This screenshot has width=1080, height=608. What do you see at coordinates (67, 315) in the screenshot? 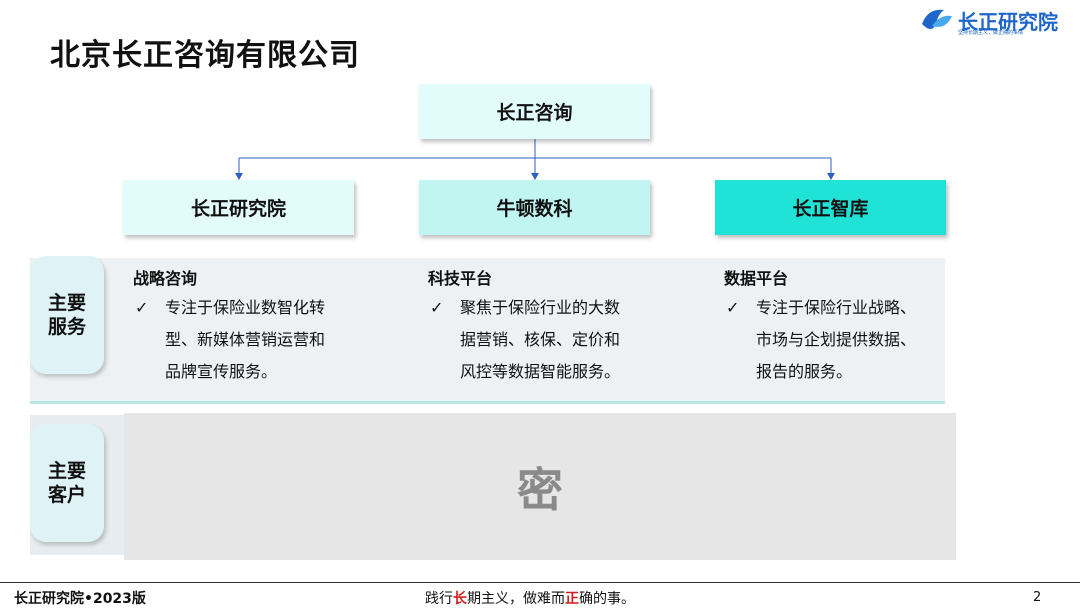
I see `services-row-label: 主要 服务` at bounding box center [67, 315].